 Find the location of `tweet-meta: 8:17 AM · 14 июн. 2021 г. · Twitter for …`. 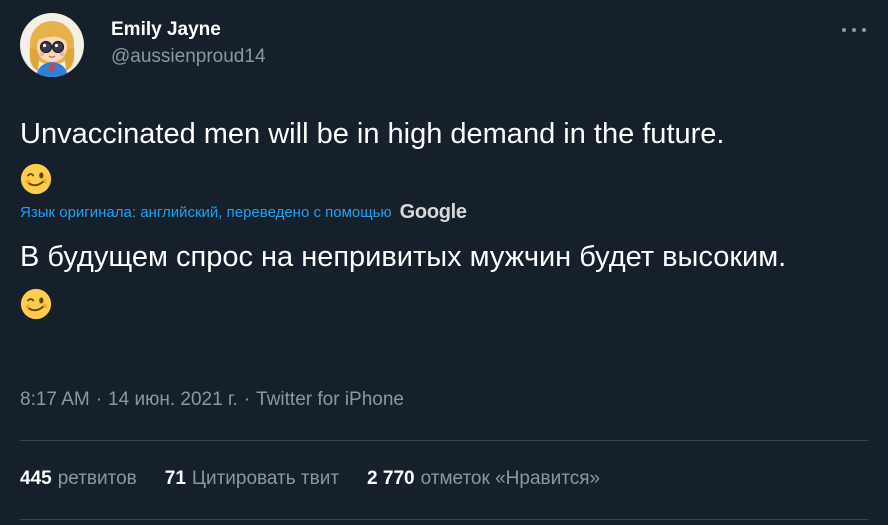

tweet-meta: 8:17 AM · 14 июн. 2021 г. · Twitter for … is located at coordinates (212, 400).